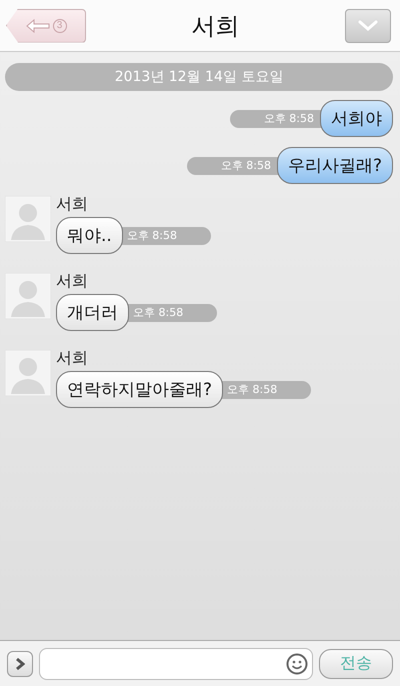 The width and height of the screenshot is (400, 686). I want to click on send-button: 전송, so click(356, 663).